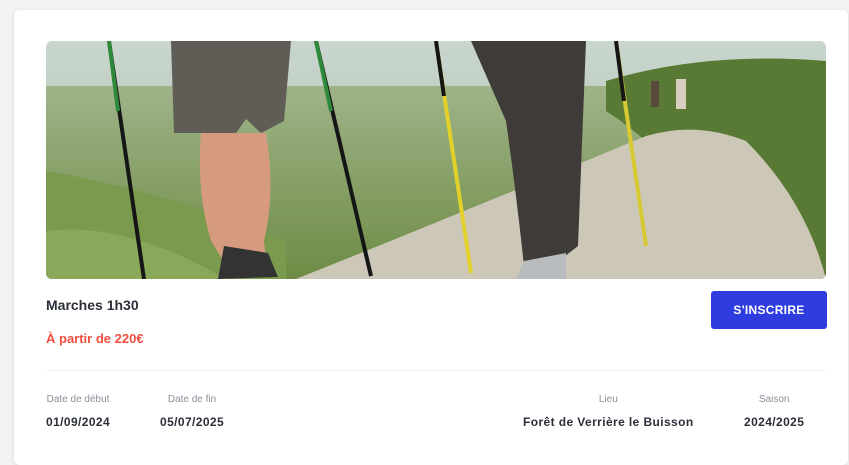 The height and width of the screenshot is (465, 849). Describe the element at coordinates (608, 399) in the screenshot. I see `location-label: Lieu` at that location.